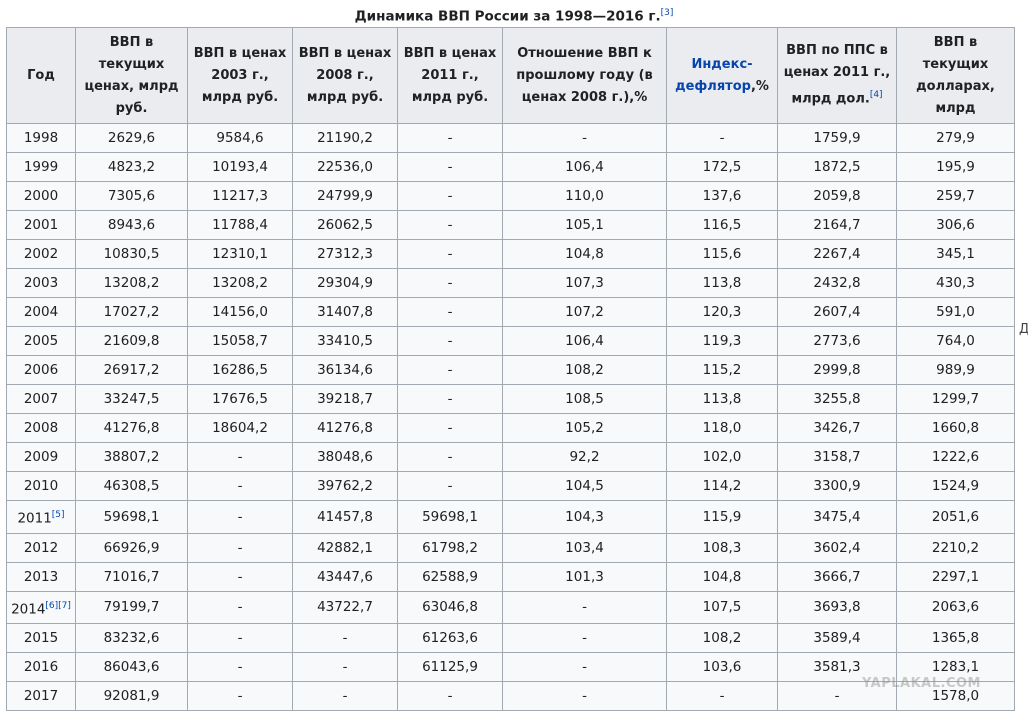 The height and width of the screenshot is (715, 1028). What do you see at coordinates (41, 428) in the screenshot?
I see `year-label: 2008` at bounding box center [41, 428].